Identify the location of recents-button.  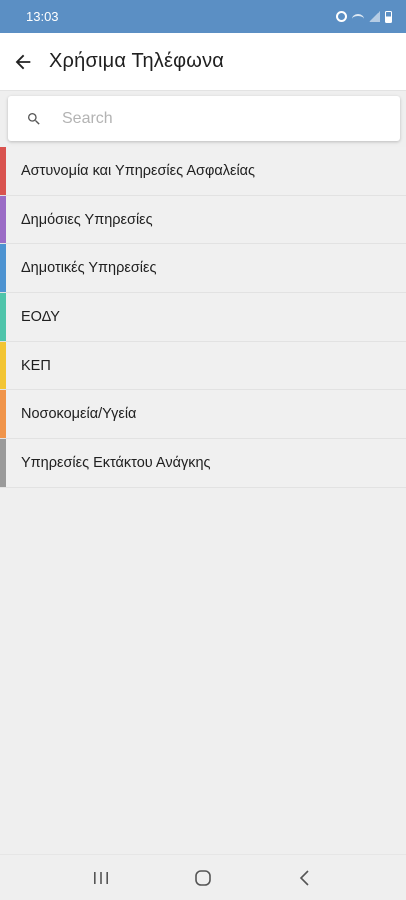
(101, 878).